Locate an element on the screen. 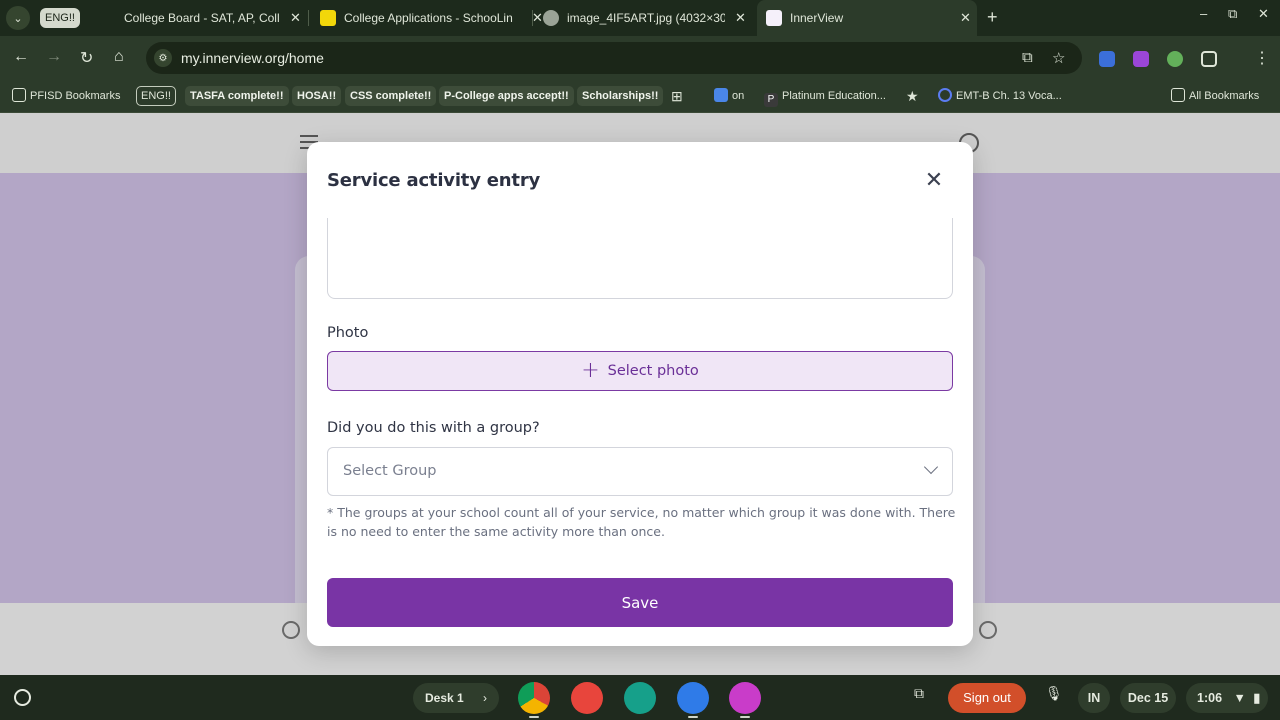 This screenshot has height=720, width=1280. select-photo-label: Select photo is located at coordinates (653, 371).